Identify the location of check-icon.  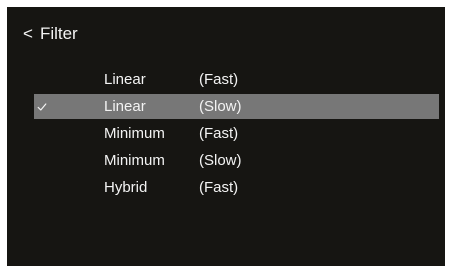
(42, 106).